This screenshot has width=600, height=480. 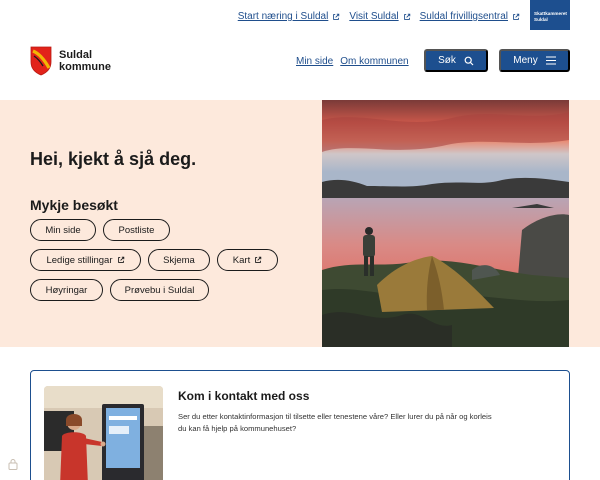 I want to click on chip-label: Postliste, so click(x=136, y=230).